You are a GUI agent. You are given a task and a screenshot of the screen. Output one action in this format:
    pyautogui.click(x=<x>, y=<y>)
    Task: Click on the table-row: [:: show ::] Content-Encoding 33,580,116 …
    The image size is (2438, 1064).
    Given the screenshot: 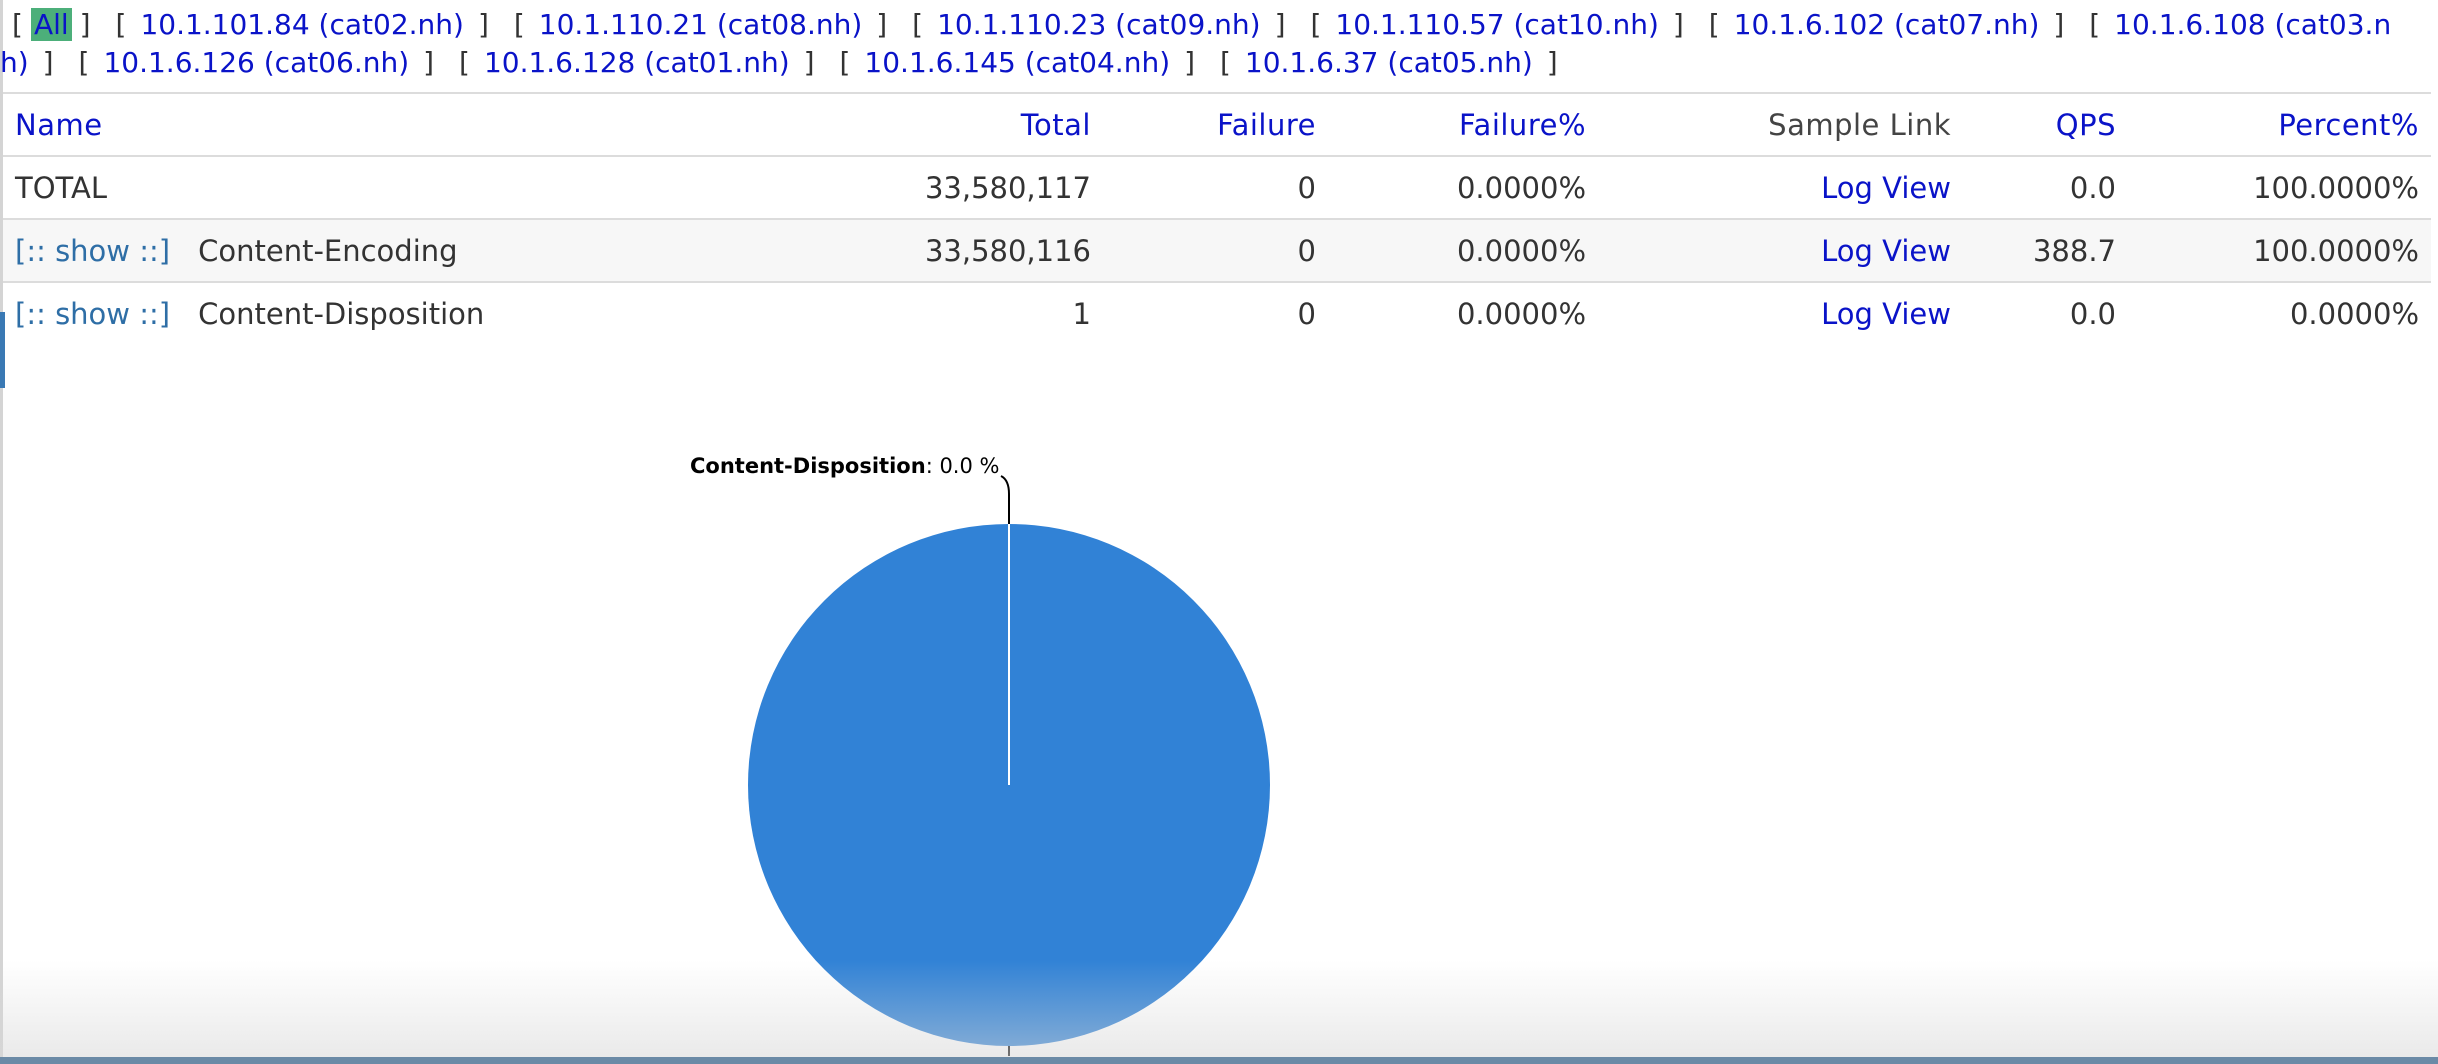 What is the action you would take?
    pyautogui.click(x=1217, y=251)
    